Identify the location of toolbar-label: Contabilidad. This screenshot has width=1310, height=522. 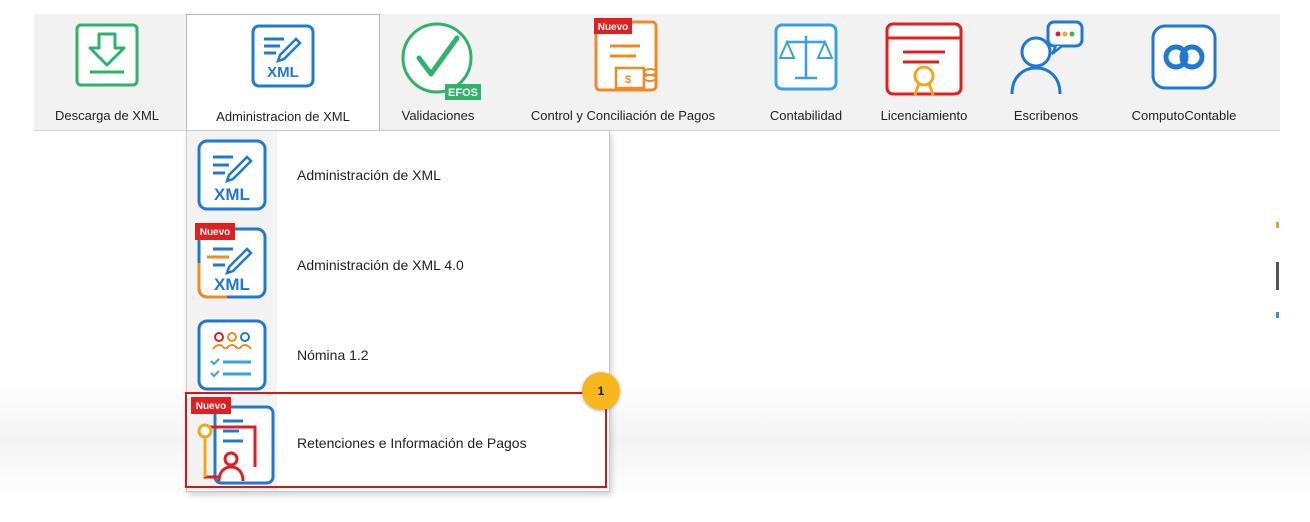
(806, 115).